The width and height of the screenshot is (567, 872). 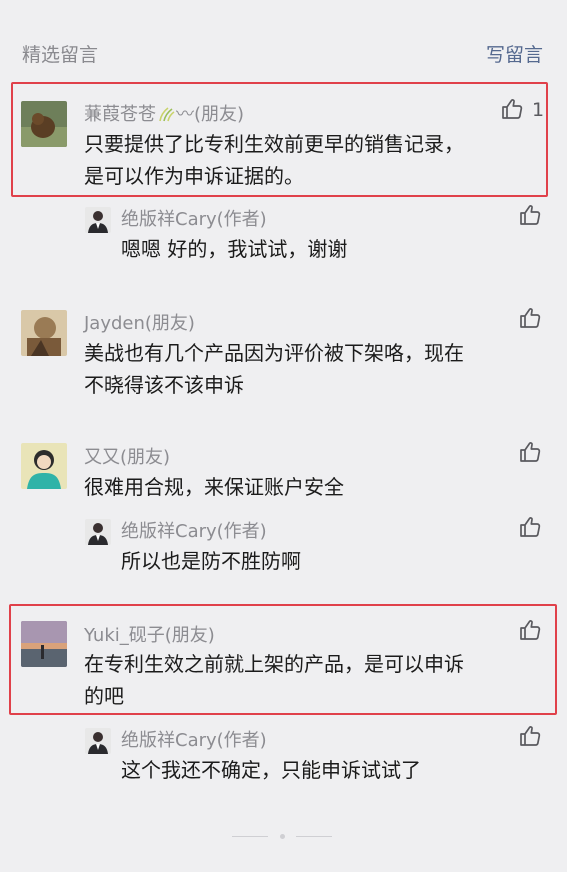 I want to click on commenter-name: 蒹葭苍苍 〰(朋友), so click(x=164, y=113).